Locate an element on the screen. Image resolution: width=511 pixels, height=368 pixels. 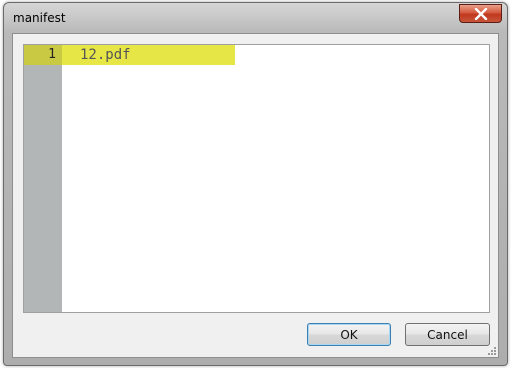
close-button is located at coordinates (480, 13).